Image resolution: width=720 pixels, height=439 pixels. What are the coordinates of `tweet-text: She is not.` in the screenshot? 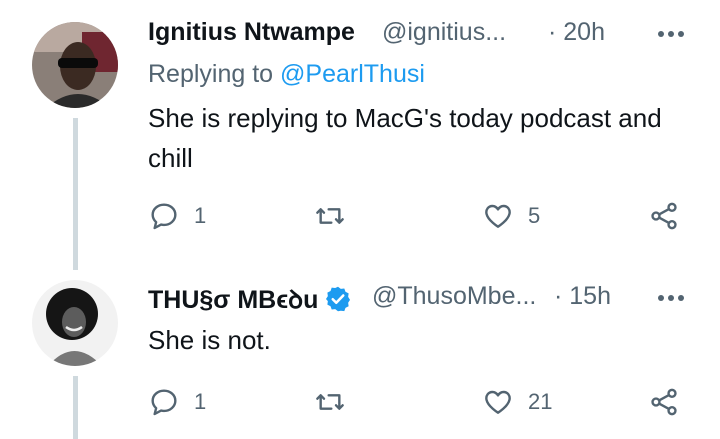 It's located at (209, 340).